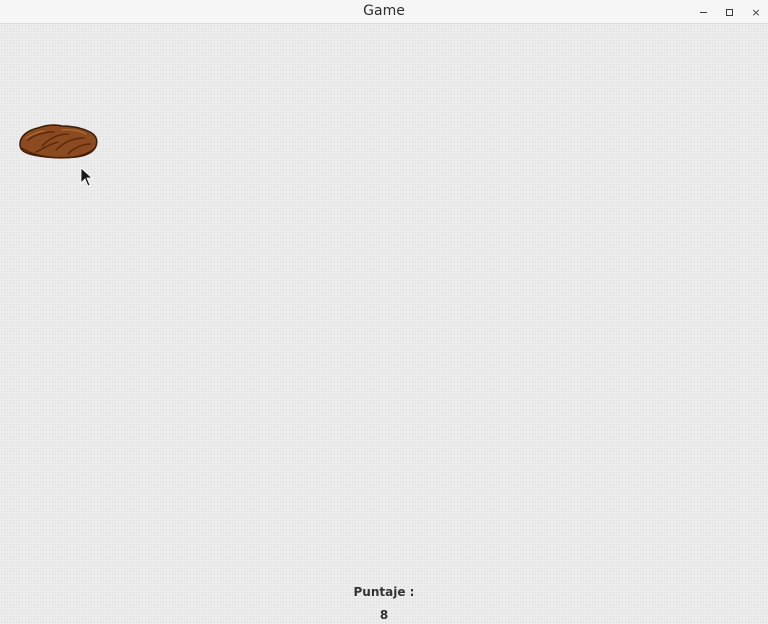  I want to click on title-bar: Game ×, so click(384, 12).